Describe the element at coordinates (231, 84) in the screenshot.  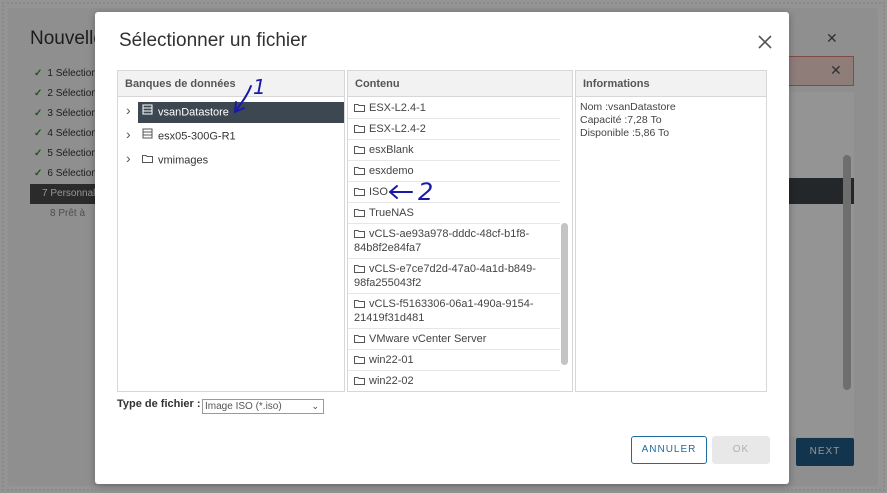
I see `datastores-header: Banques de données` at that location.